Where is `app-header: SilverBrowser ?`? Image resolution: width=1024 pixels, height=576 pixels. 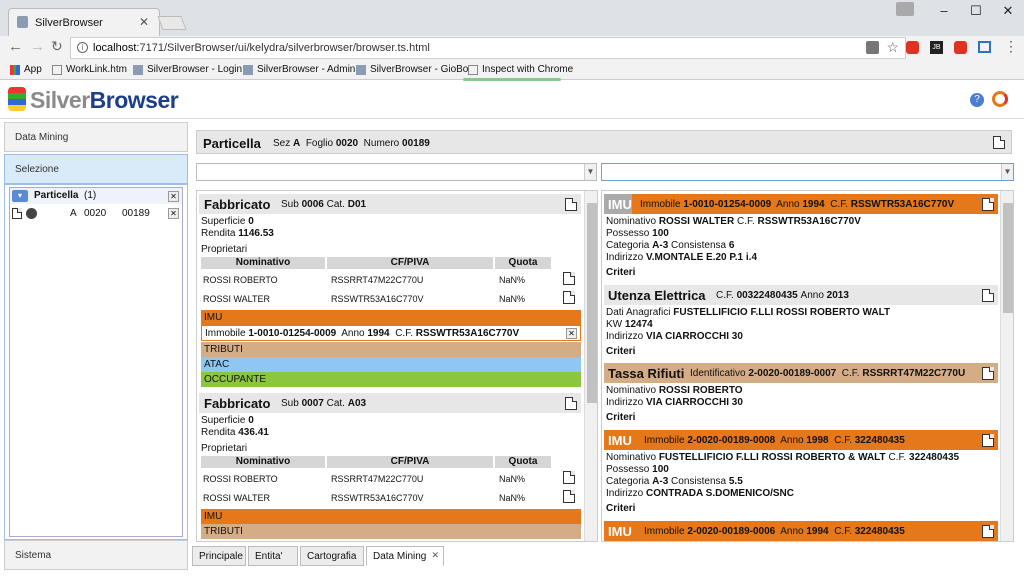 app-header: SilverBrowser ? is located at coordinates (512, 100).